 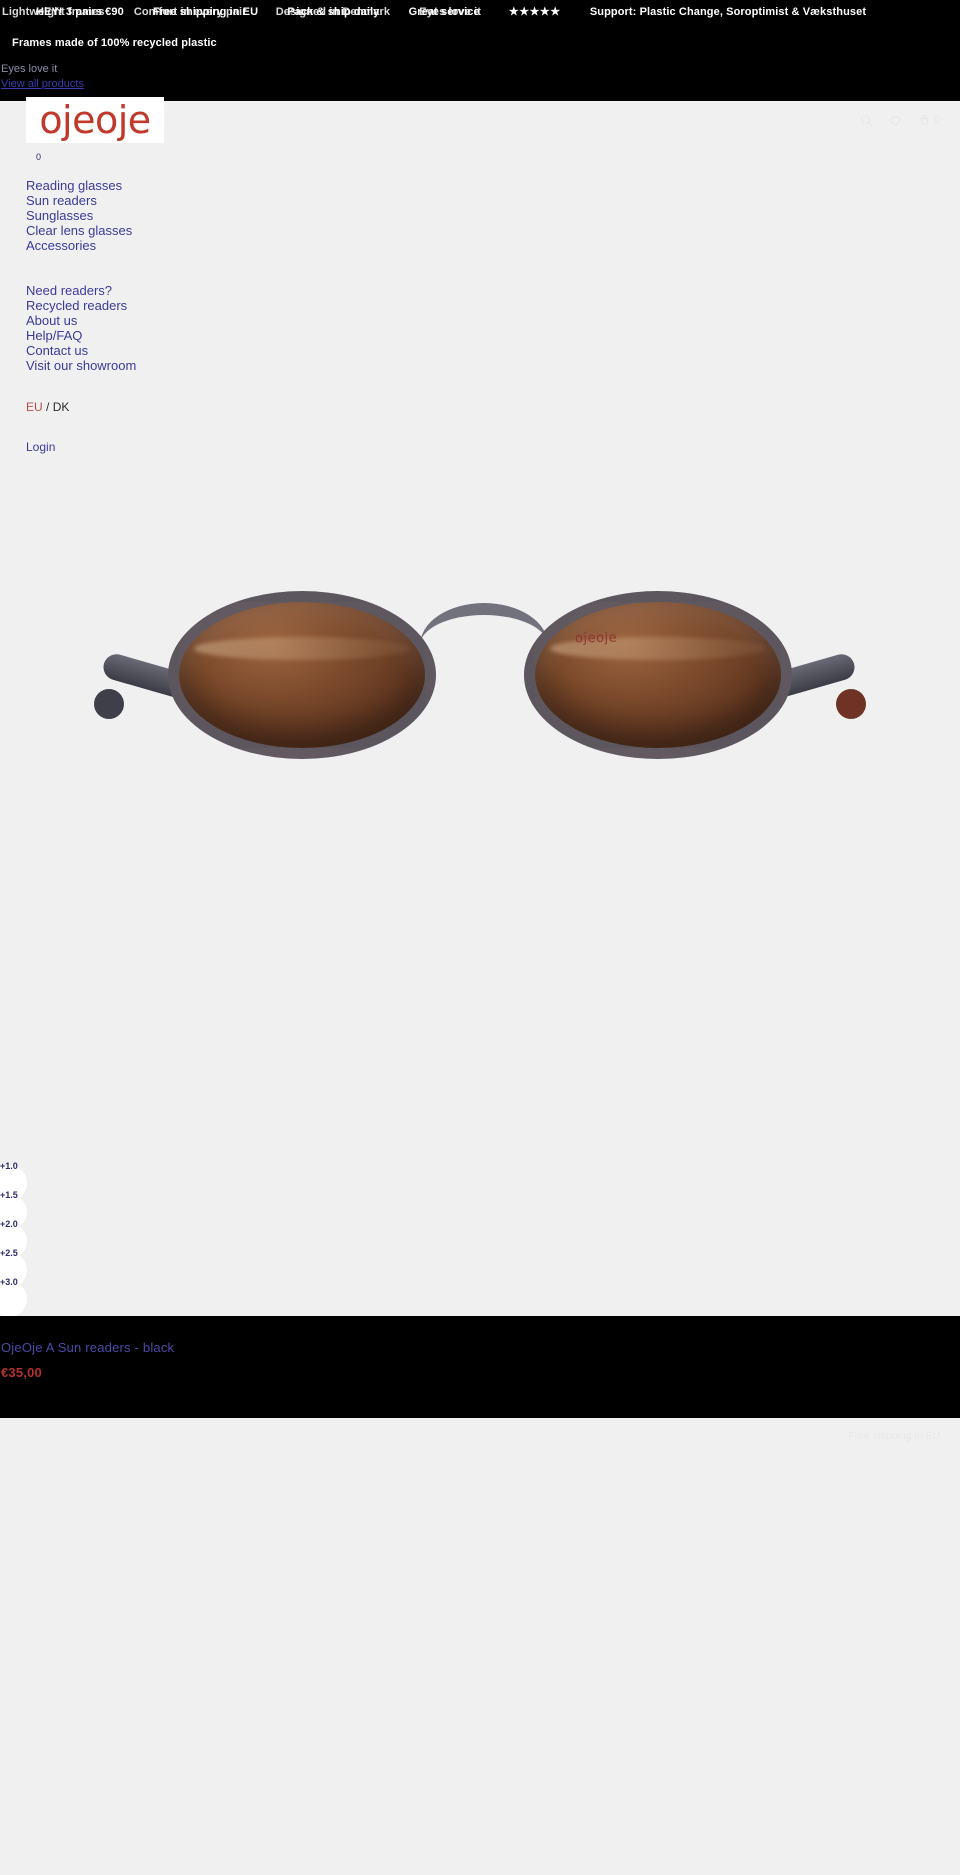 I want to click on search-icon, so click(x=866, y=120).